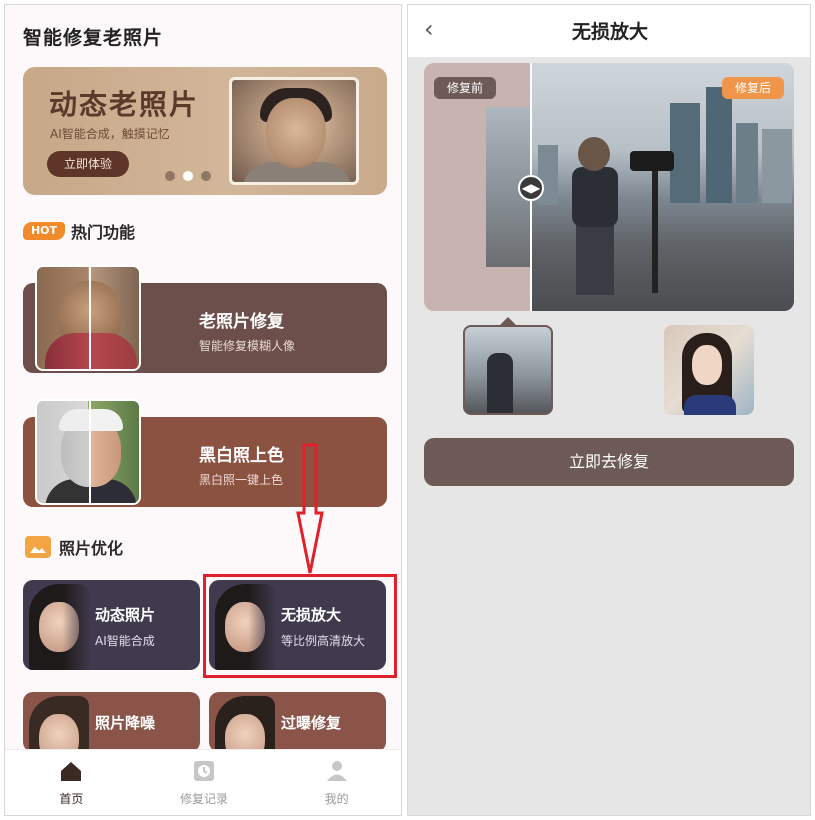  I want to click on tile-title: 动态照片, so click(125, 615).